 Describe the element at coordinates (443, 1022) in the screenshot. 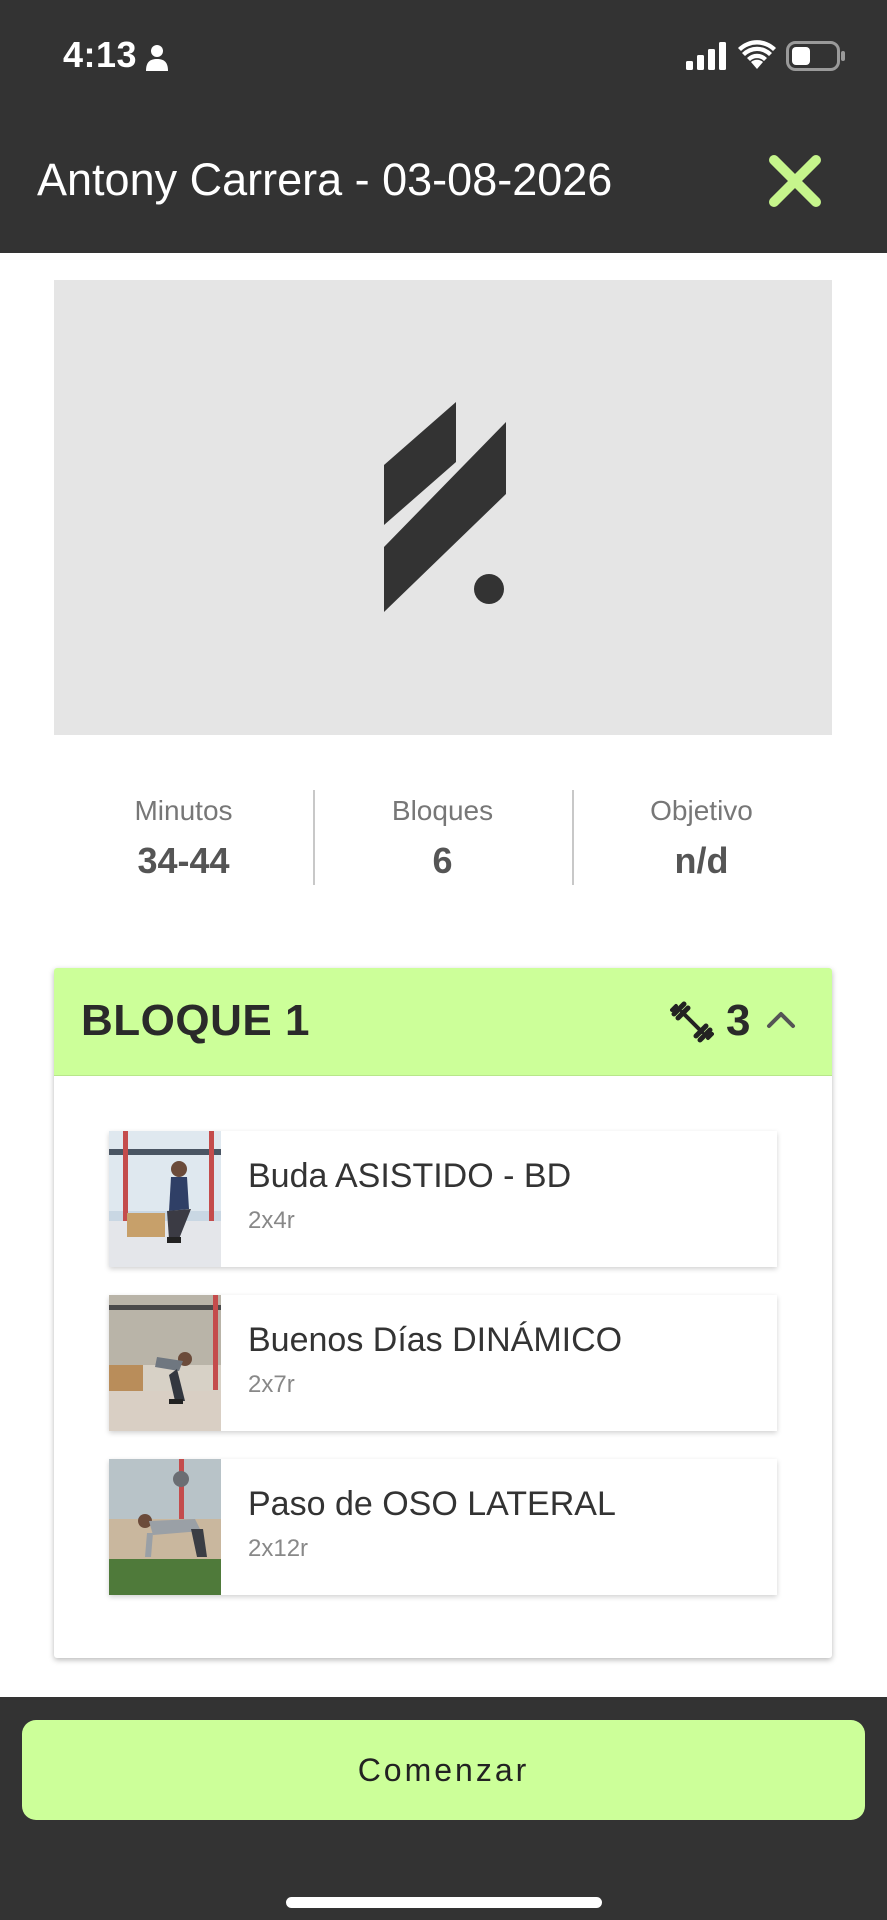

I see `block-header-toggle: BLOQUE 1 3` at that location.